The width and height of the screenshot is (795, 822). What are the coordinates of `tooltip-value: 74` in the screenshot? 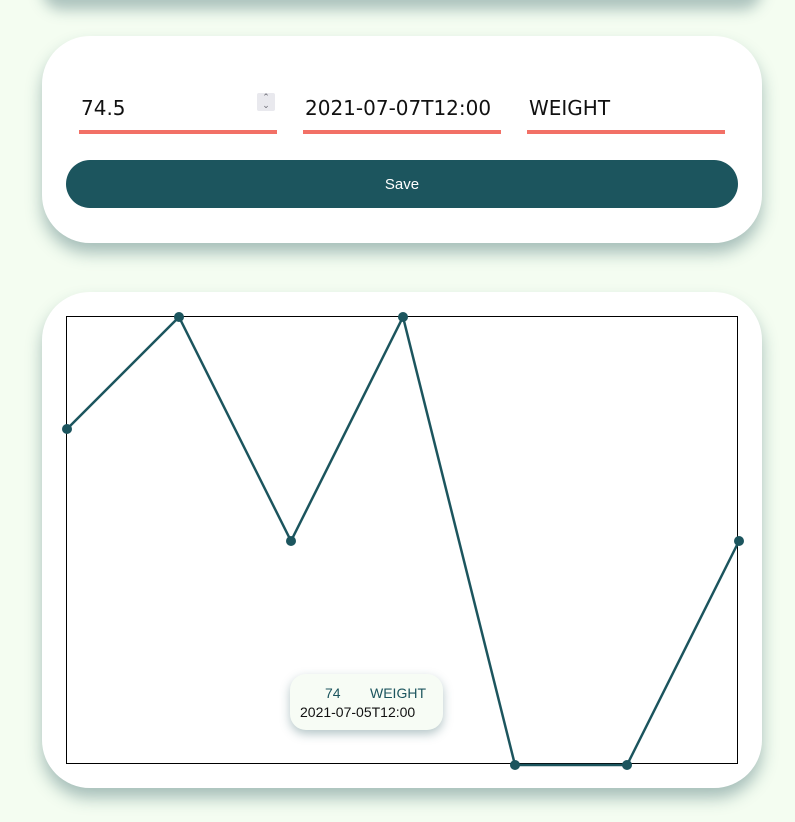 It's located at (333, 693).